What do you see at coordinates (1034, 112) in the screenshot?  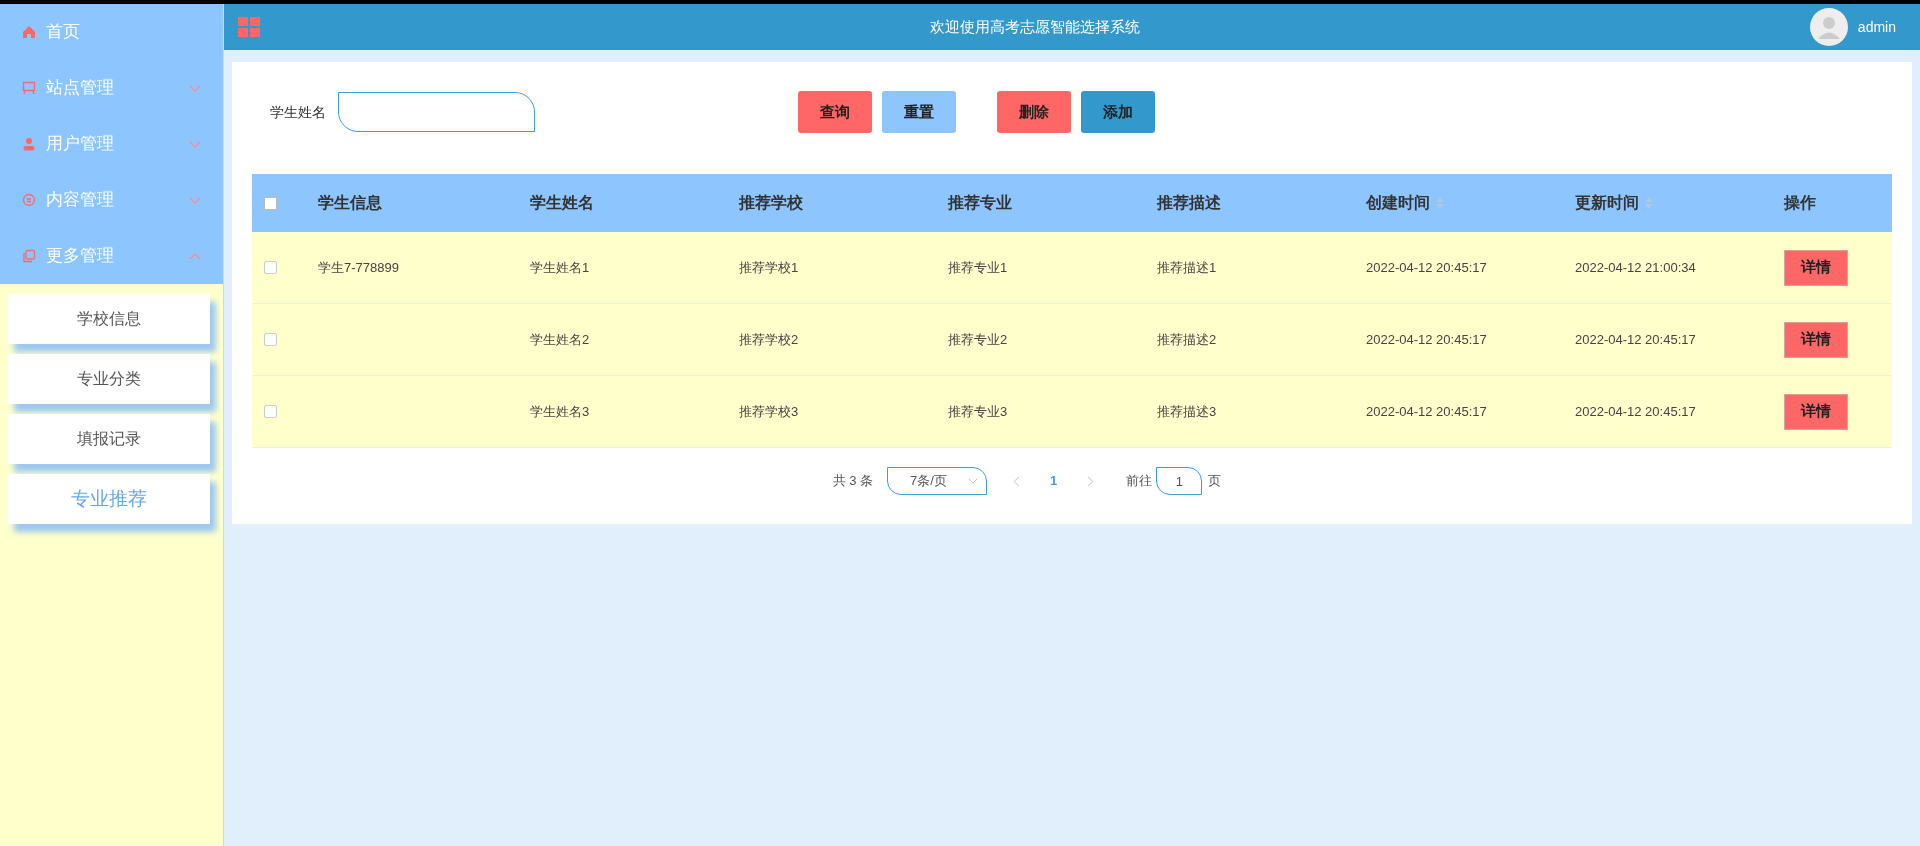 I see `toolbar-button: 删除` at bounding box center [1034, 112].